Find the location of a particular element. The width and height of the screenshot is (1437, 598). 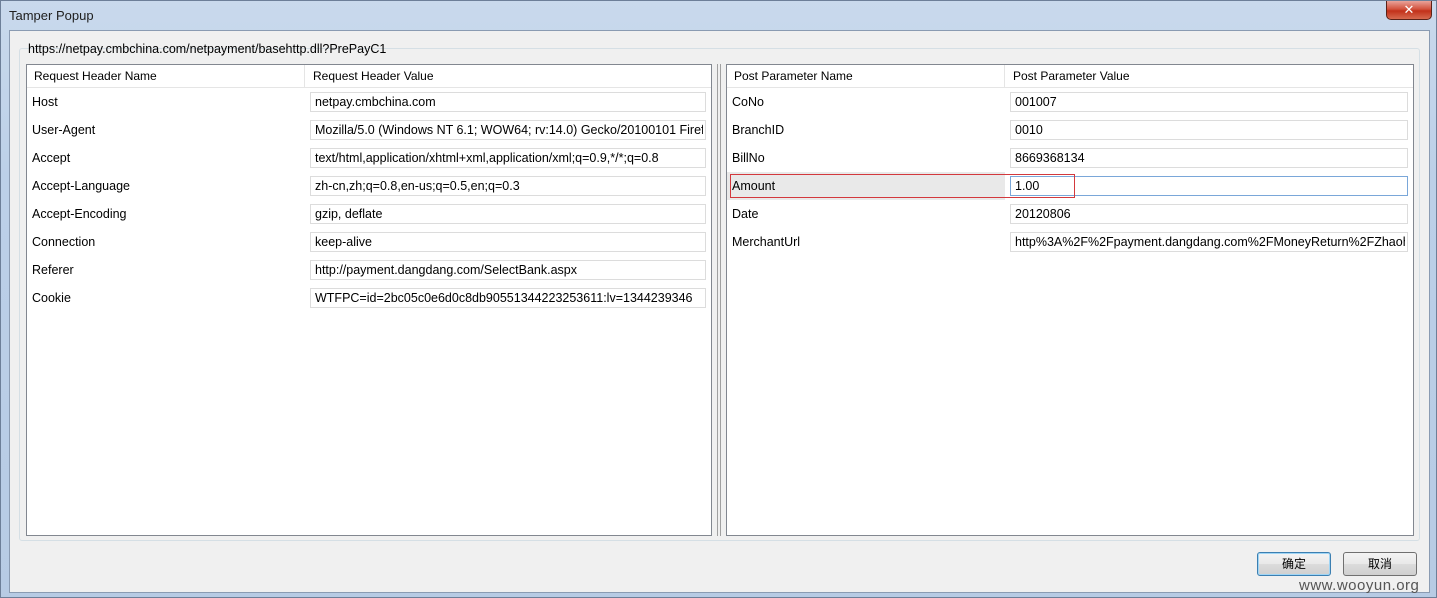

table-row: CoNo is located at coordinates (1070, 102).